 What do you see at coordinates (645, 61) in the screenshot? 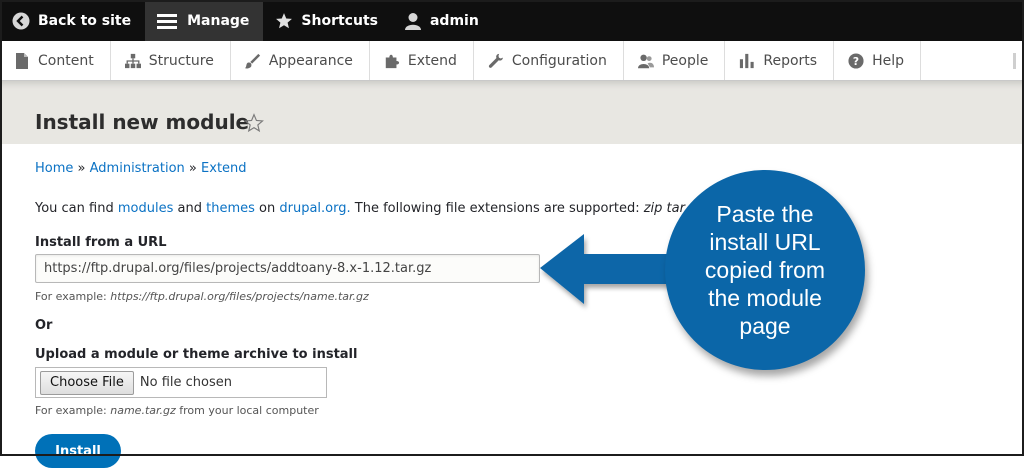
I see `people-icon` at bounding box center [645, 61].